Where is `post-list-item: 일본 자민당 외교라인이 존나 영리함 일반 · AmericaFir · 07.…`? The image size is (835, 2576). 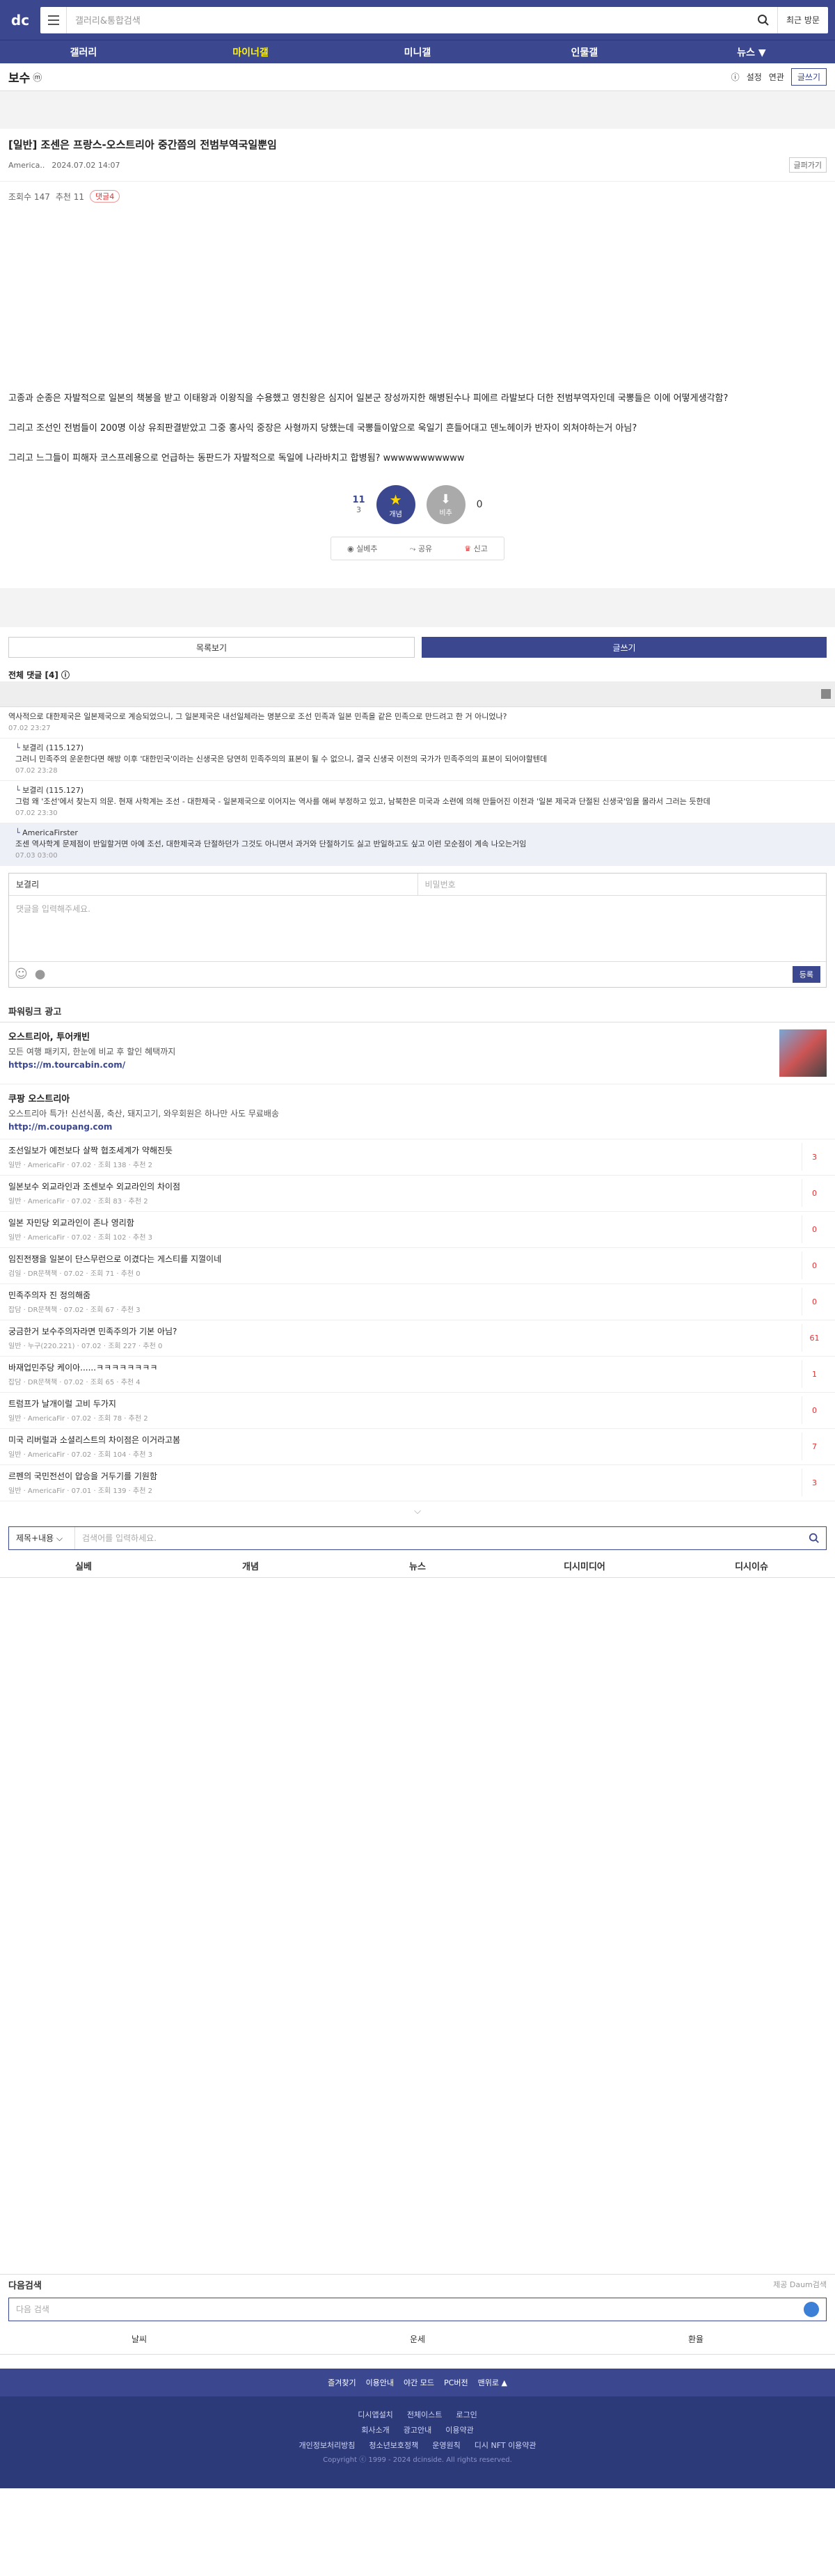
post-list-item: 일본 자민당 외교라인이 존나 영리함 일반 · AmericaFir · 07.… is located at coordinates (417, 1230).